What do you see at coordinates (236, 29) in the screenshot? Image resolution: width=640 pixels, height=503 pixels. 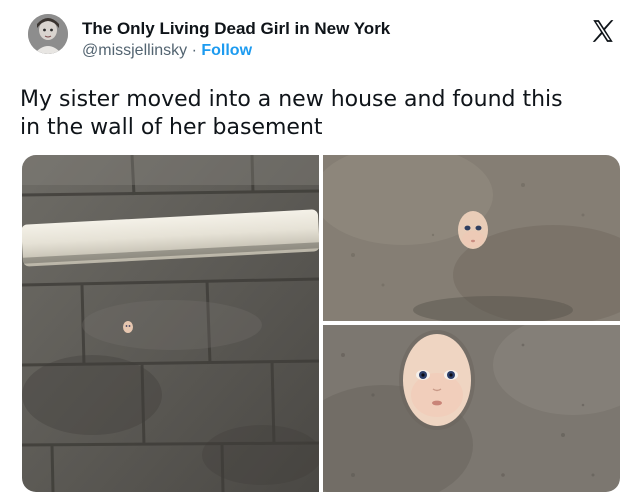 I see `author-display-name: The Only Living Dead Girl in New York` at bounding box center [236, 29].